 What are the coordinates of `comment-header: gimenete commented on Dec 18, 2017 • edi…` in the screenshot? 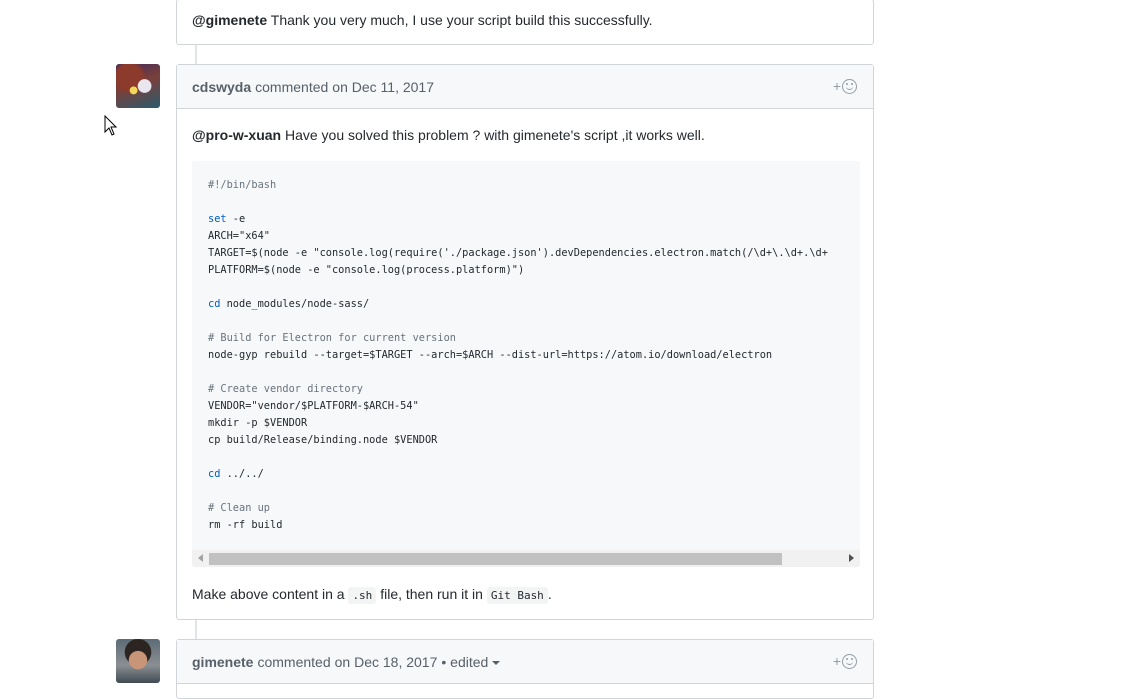 It's located at (525, 662).